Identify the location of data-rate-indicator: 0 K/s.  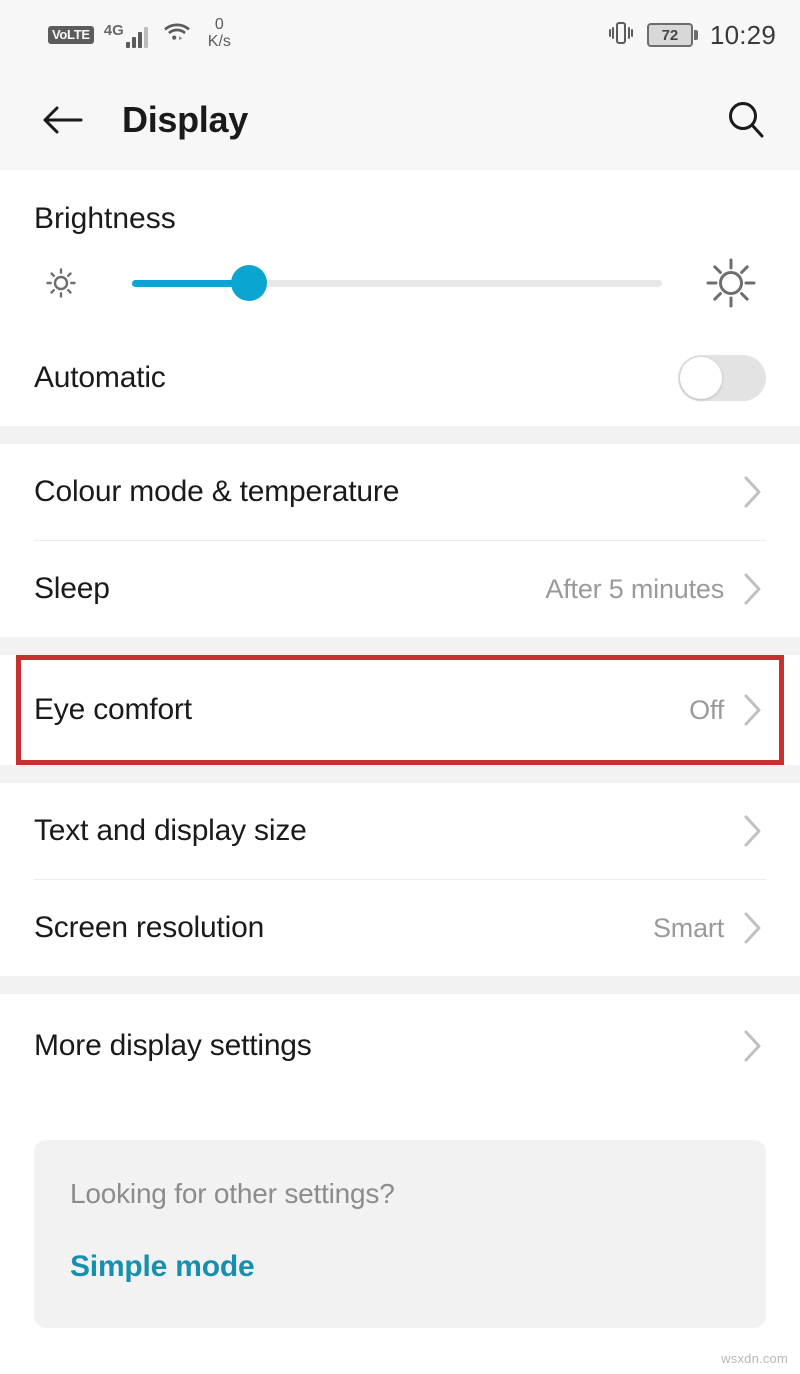
(219, 33).